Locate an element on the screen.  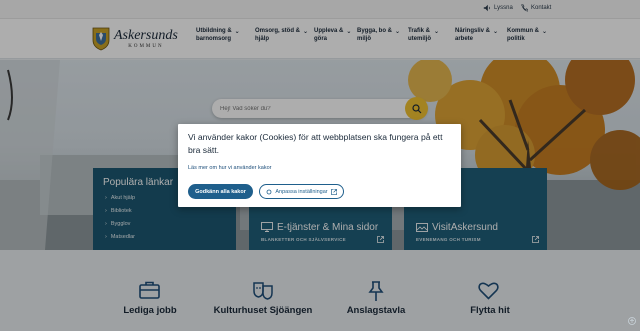
cookie-info-link: Läs mer om hur vi använder kakor is located at coordinates (229, 168).